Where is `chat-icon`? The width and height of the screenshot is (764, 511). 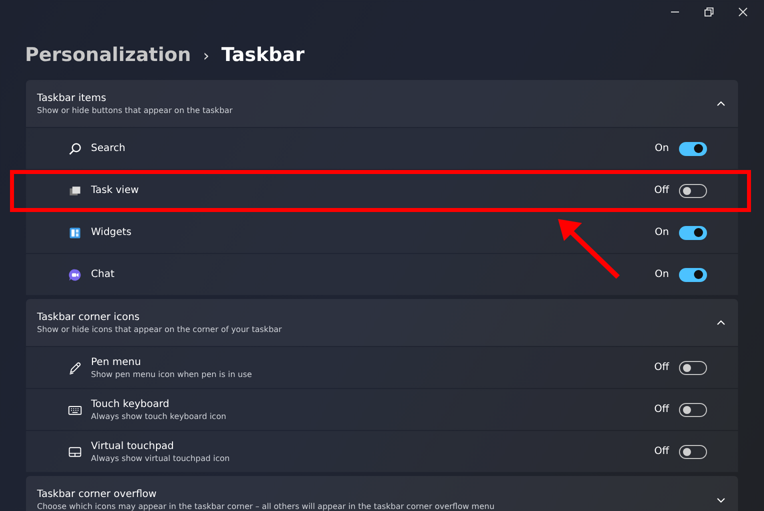 chat-icon is located at coordinates (75, 275).